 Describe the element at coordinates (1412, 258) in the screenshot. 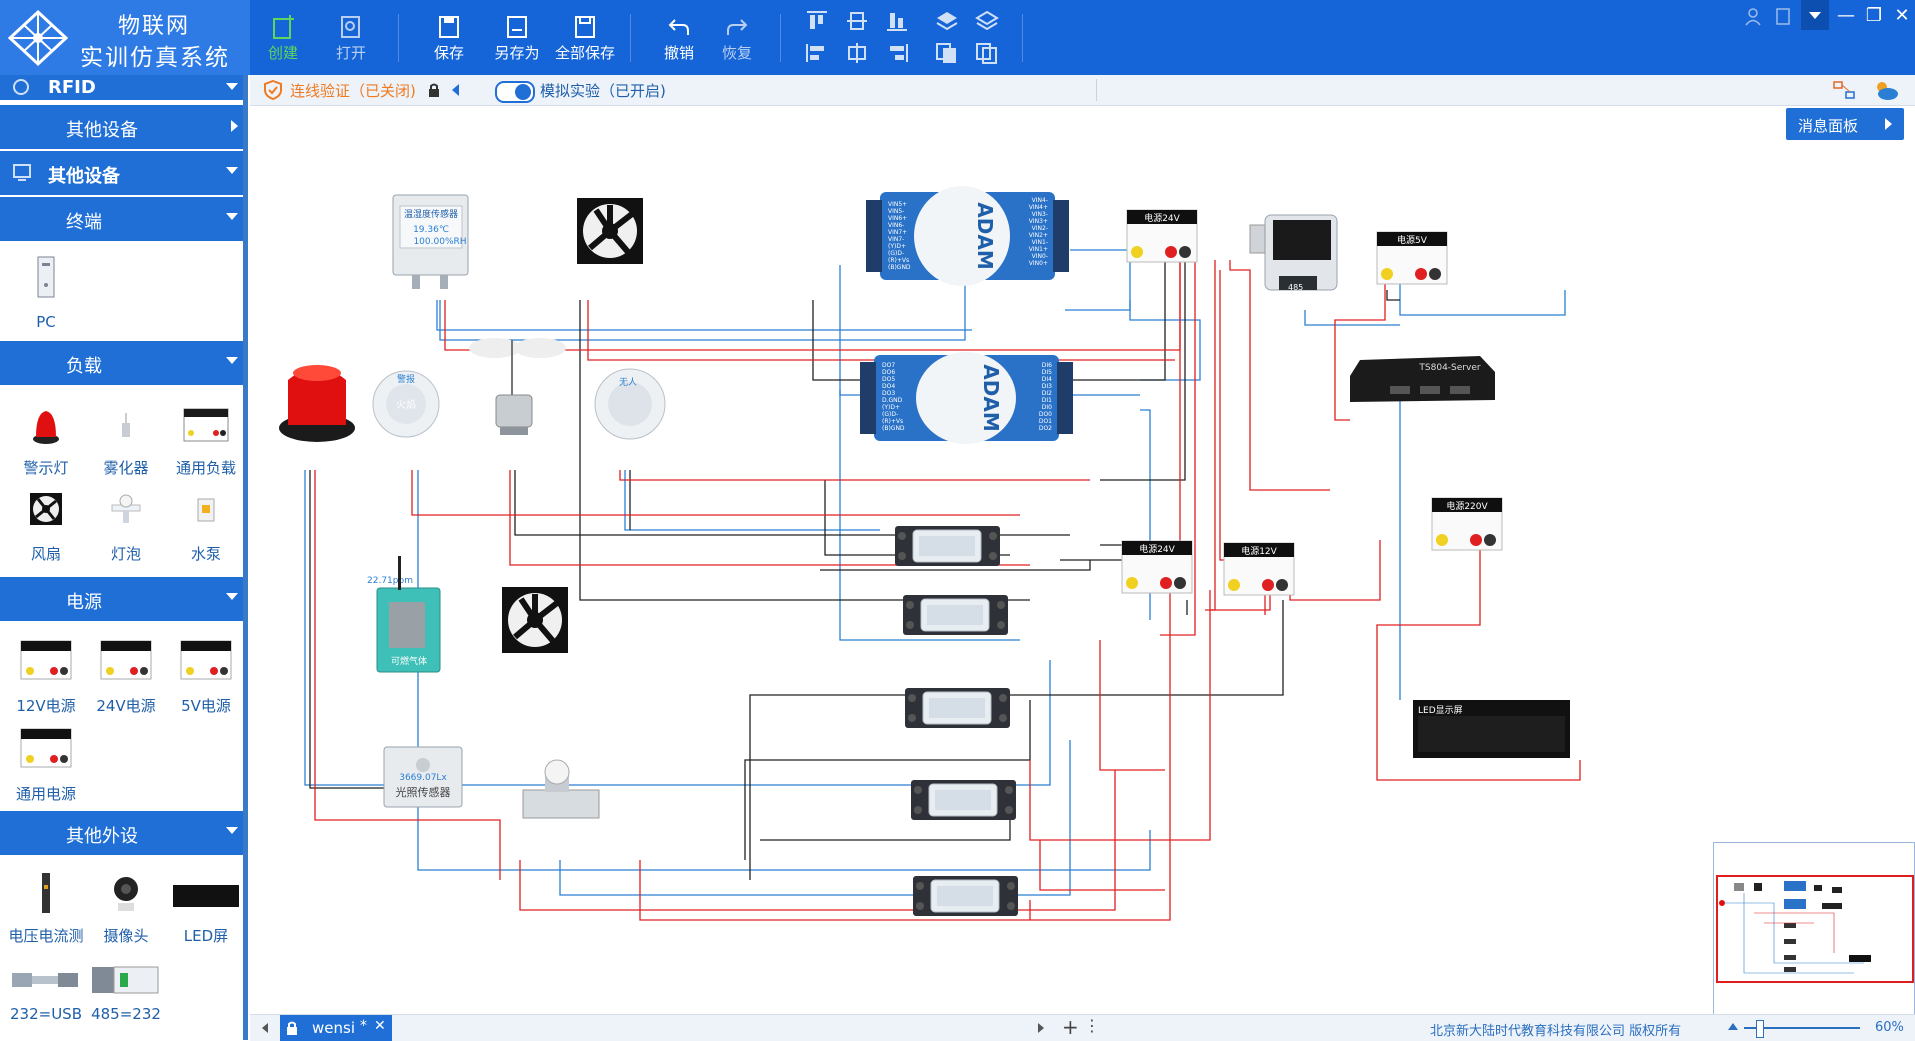

I see `psu-5v: 电源5V` at that location.